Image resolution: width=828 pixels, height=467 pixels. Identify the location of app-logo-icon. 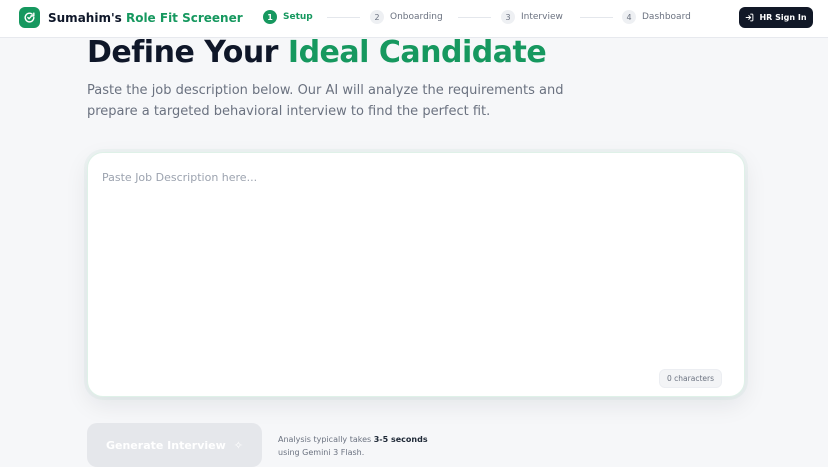
(29, 17).